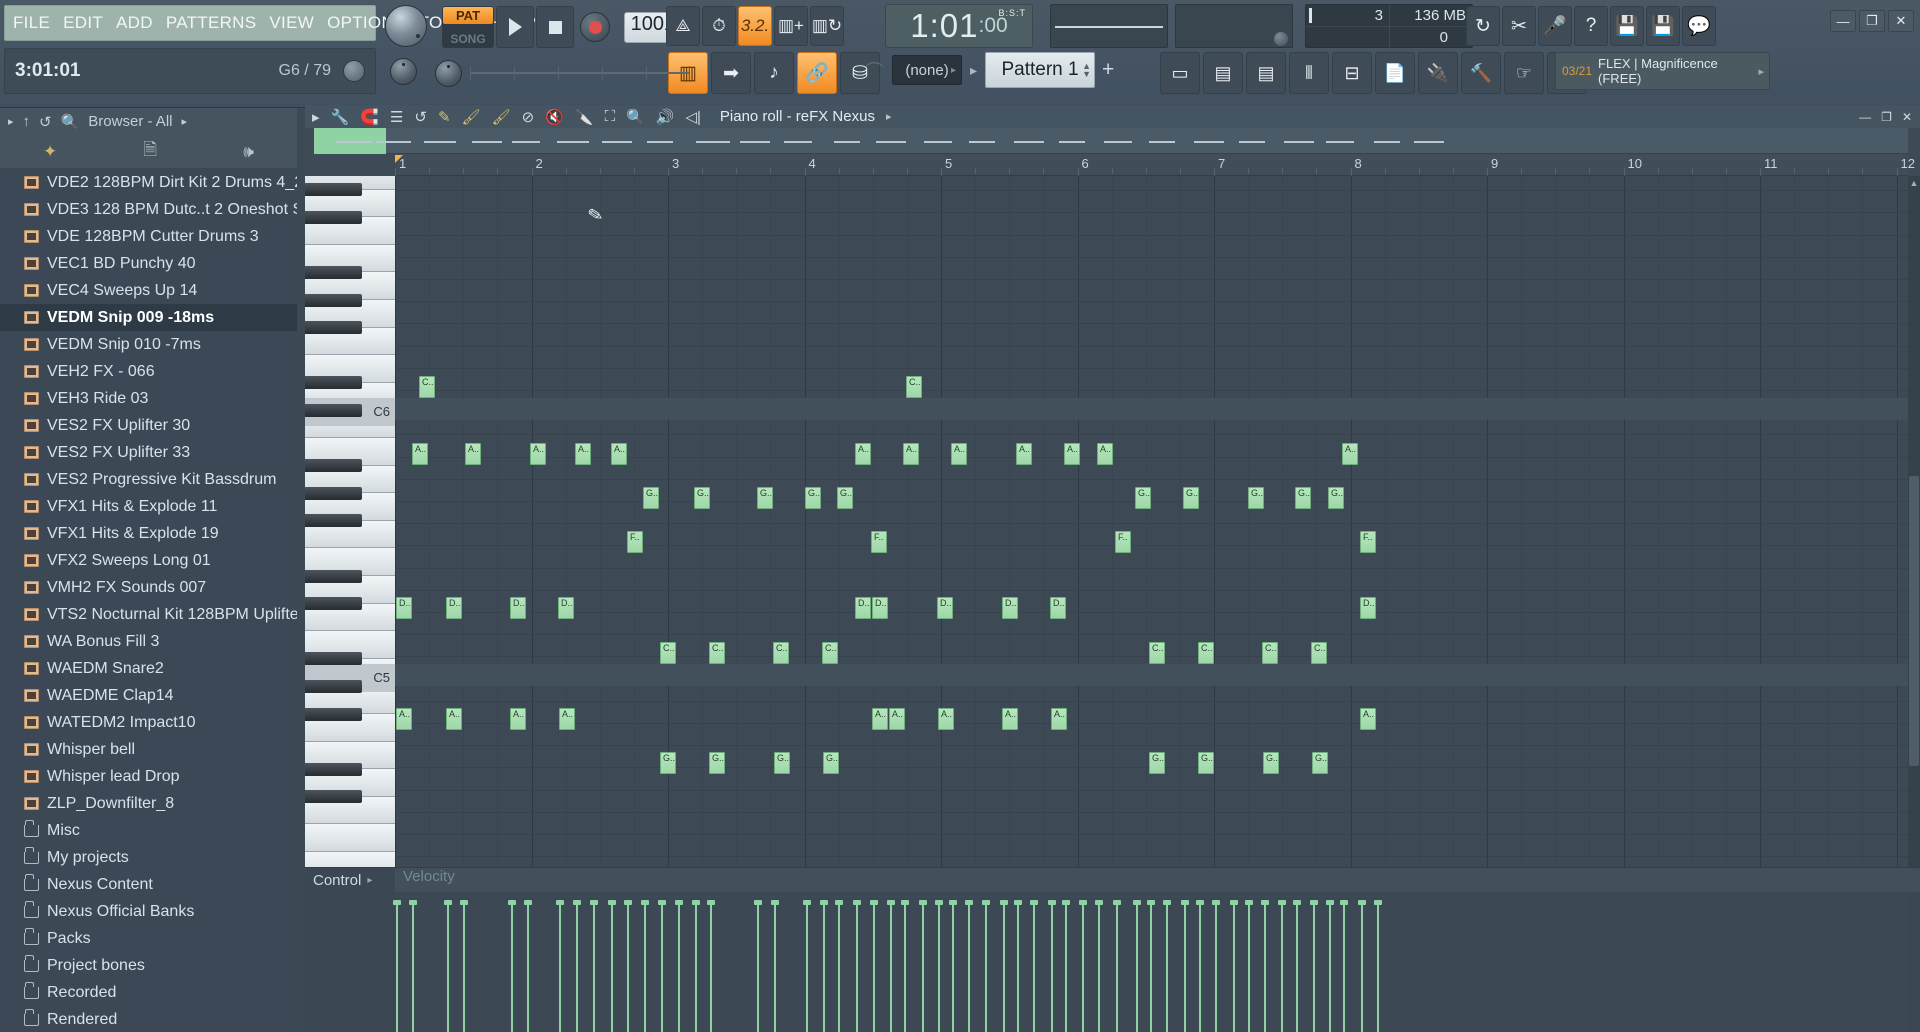 The height and width of the screenshot is (1032, 1920). I want to click on mute-tool-icon: 🔇, so click(554, 117).